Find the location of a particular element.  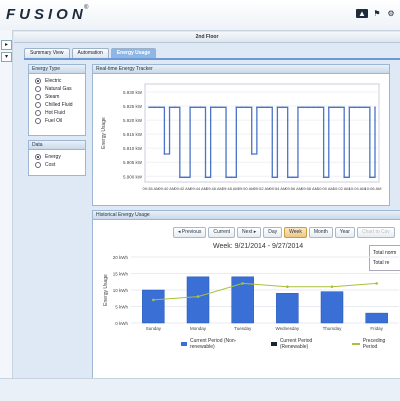

y-axis-label: Energy Usage is located at coordinates (104, 133).